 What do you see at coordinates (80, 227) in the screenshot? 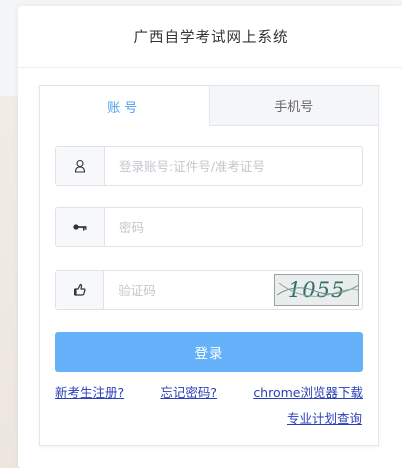
I see `key-icon` at bounding box center [80, 227].